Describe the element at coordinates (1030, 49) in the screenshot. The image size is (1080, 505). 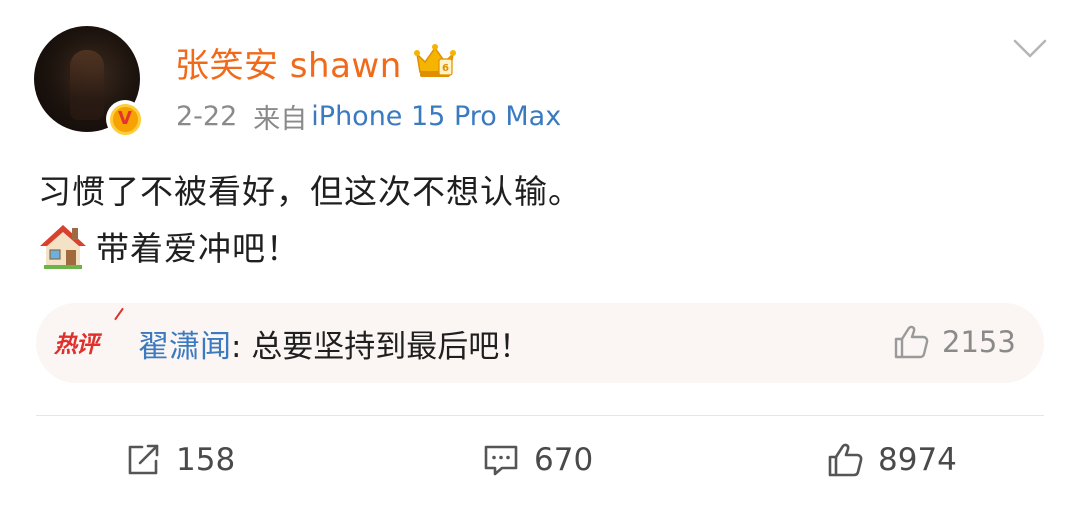
I see `chevron-down-icon` at that location.